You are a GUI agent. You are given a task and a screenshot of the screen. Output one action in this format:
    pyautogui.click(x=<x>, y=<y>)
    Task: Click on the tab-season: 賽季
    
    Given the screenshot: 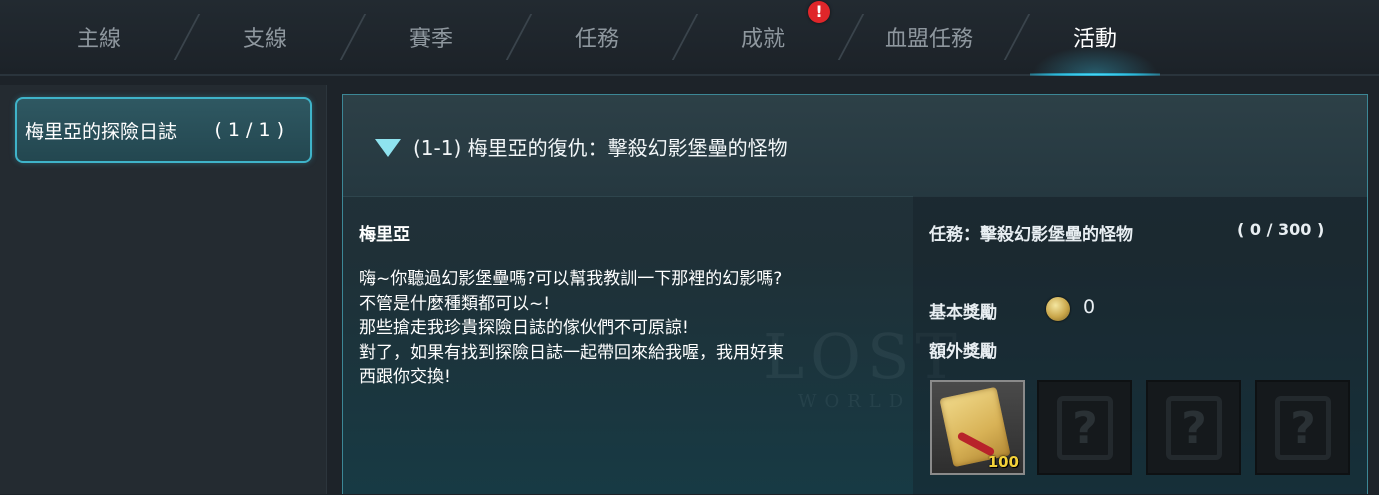 What is the action you would take?
    pyautogui.click(x=431, y=37)
    